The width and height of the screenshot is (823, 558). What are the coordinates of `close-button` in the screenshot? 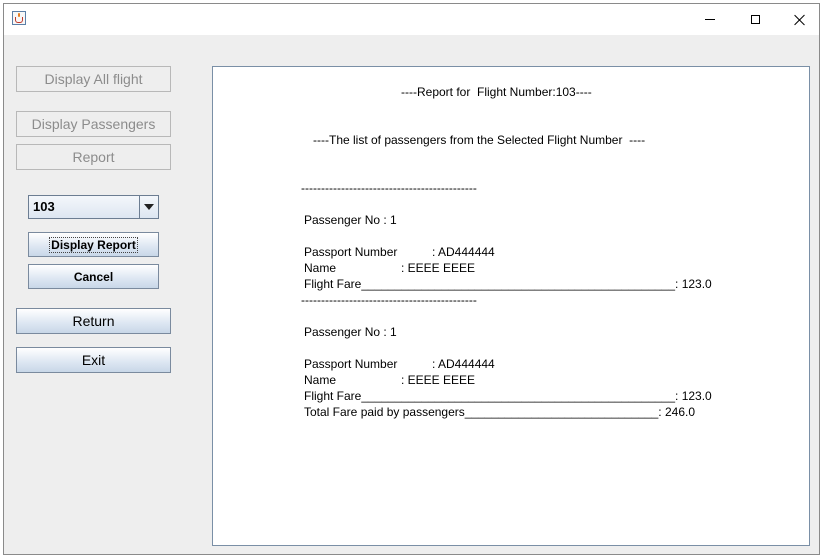 It's located at (800, 19).